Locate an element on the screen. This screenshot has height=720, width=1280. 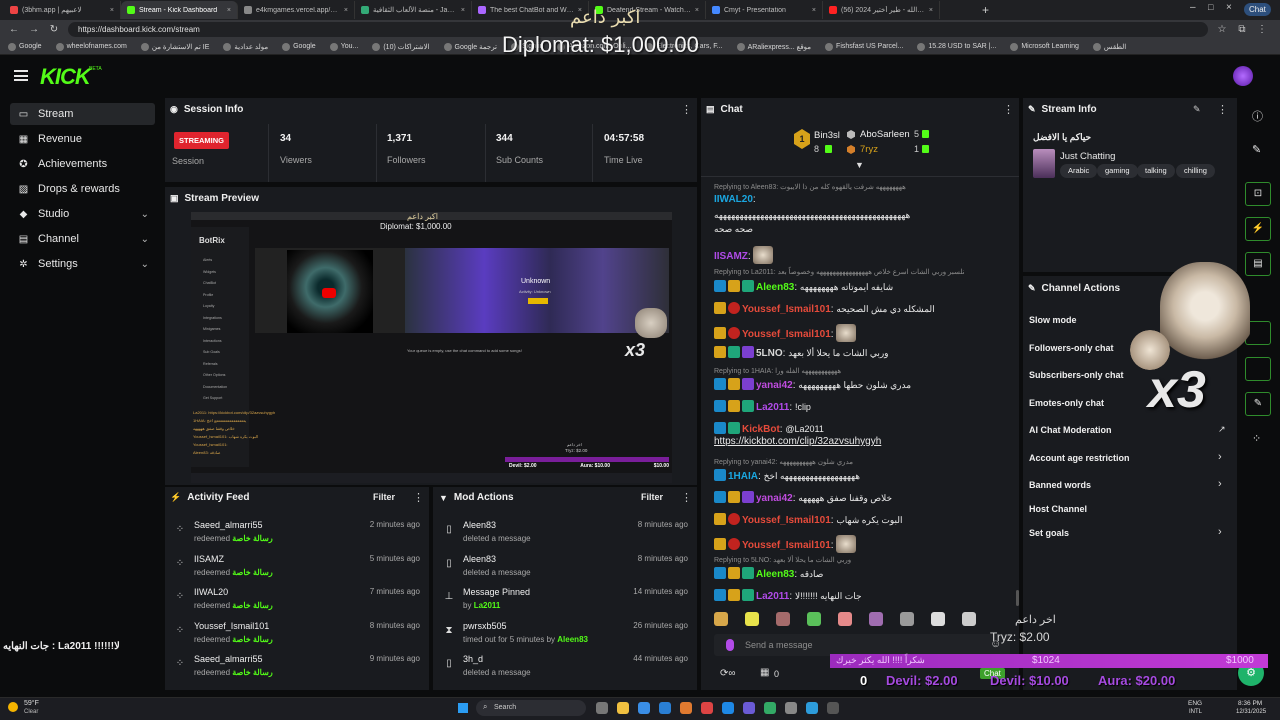
browser-tab: Stream - Kick Dashboard × is located at coordinates (179, 10).